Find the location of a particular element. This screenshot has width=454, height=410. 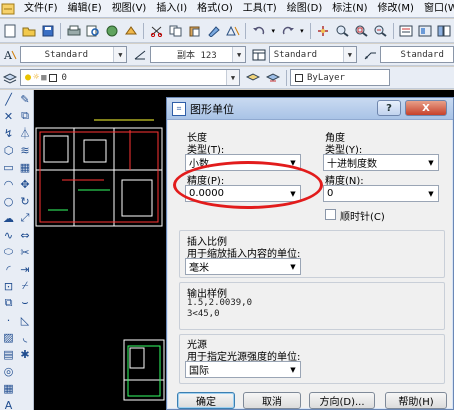

sun-icon: ☼ is located at coordinates (36, 77).